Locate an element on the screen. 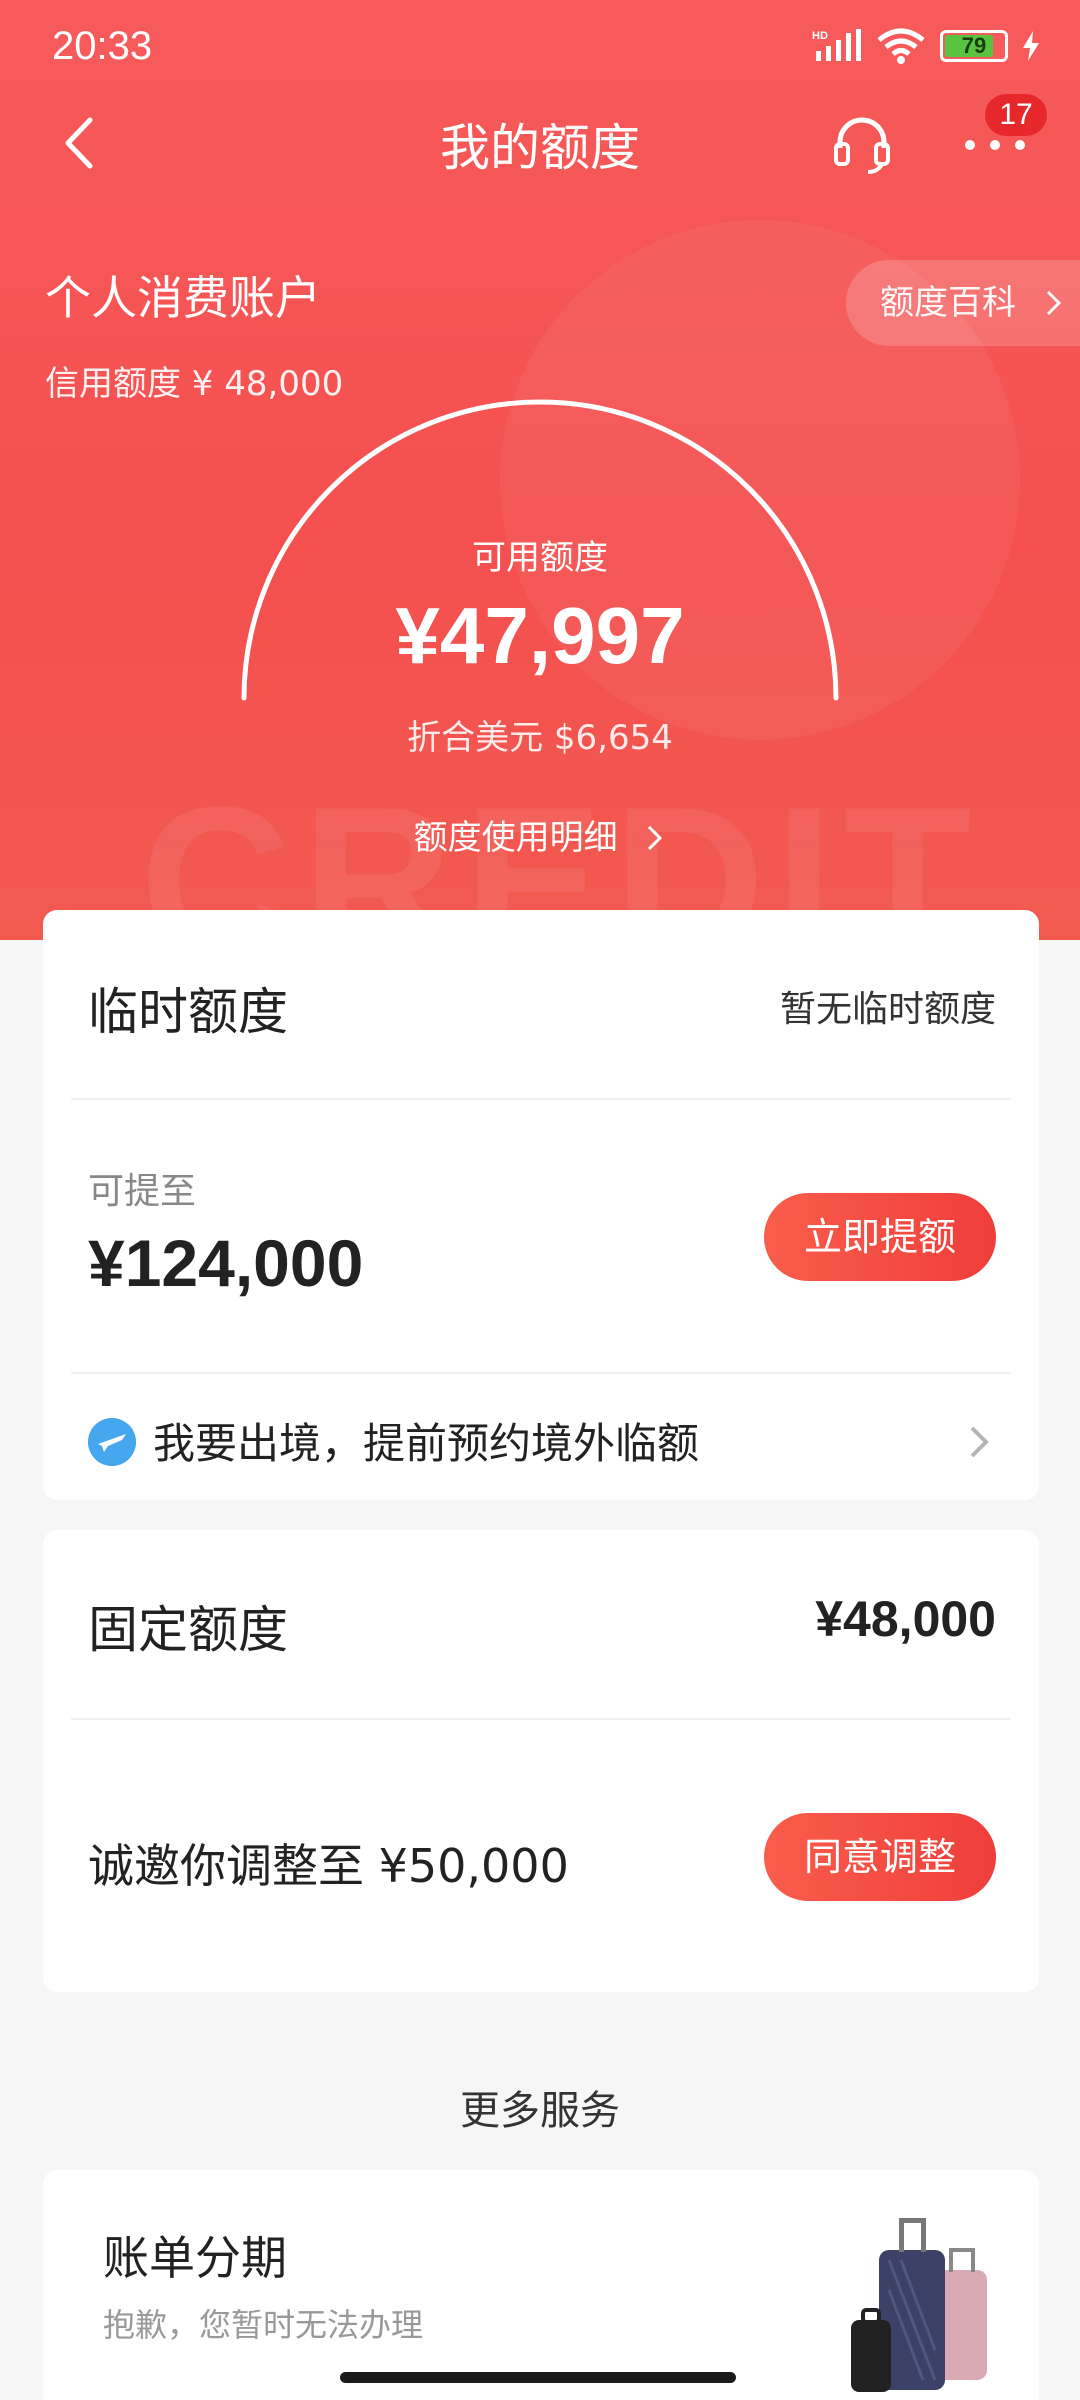 The image size is (1080, 2400). battery-icon: 79 is located at coordinates (974, 46).